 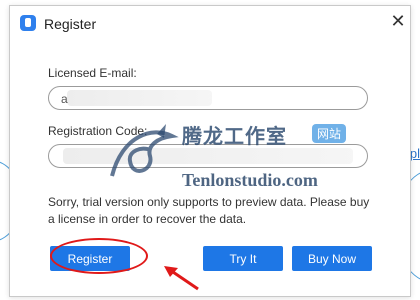 What do you see at coordinates (415, 153) in the screenshot?
I see `background-link: pl` at bounding box center [415, 153].